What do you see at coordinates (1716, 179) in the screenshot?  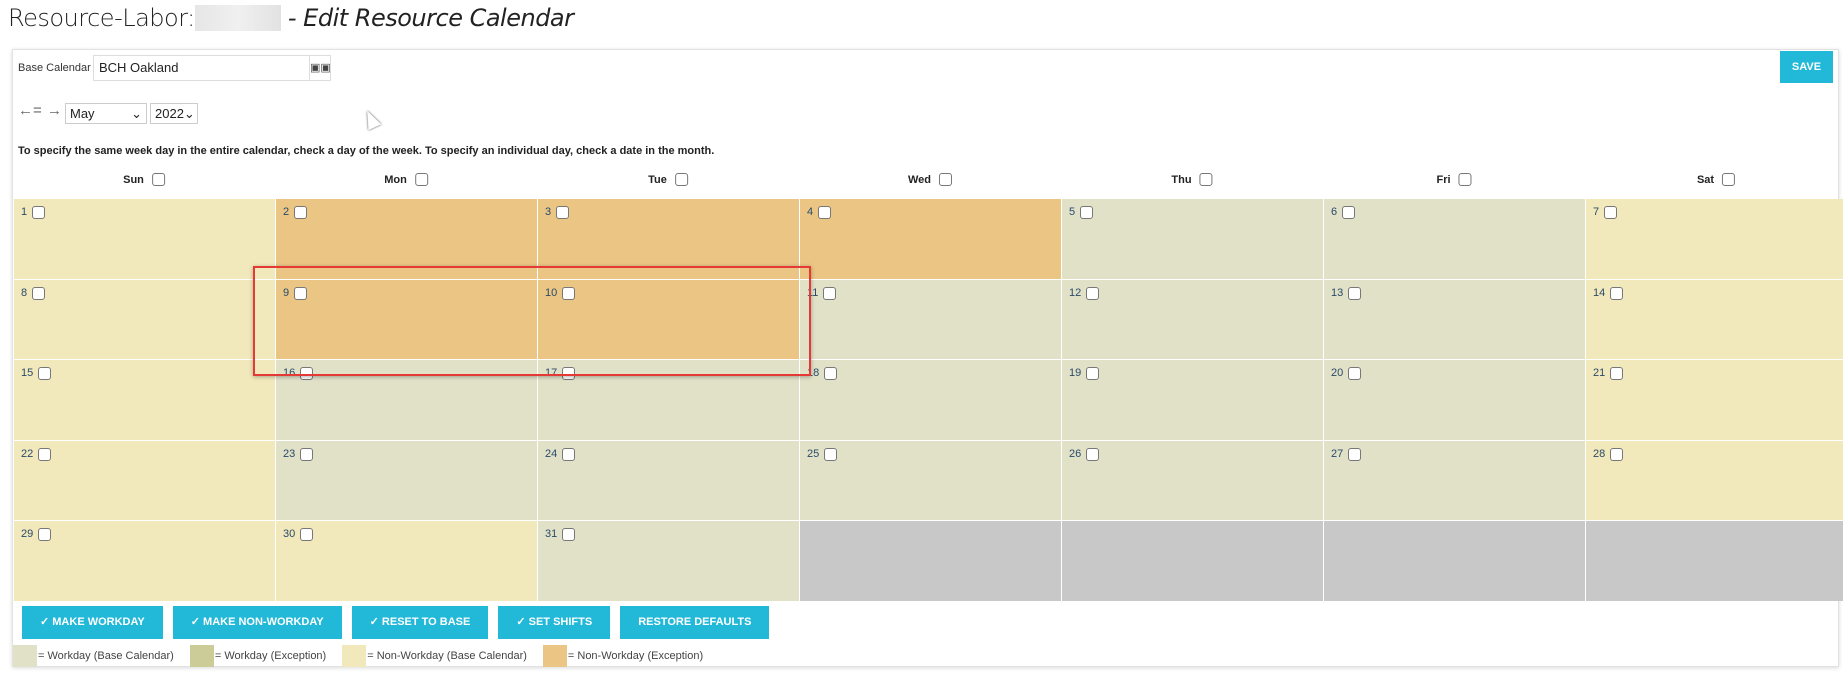 I see `weekday-header-sat: Sat` at bounding box center [1716, 179].